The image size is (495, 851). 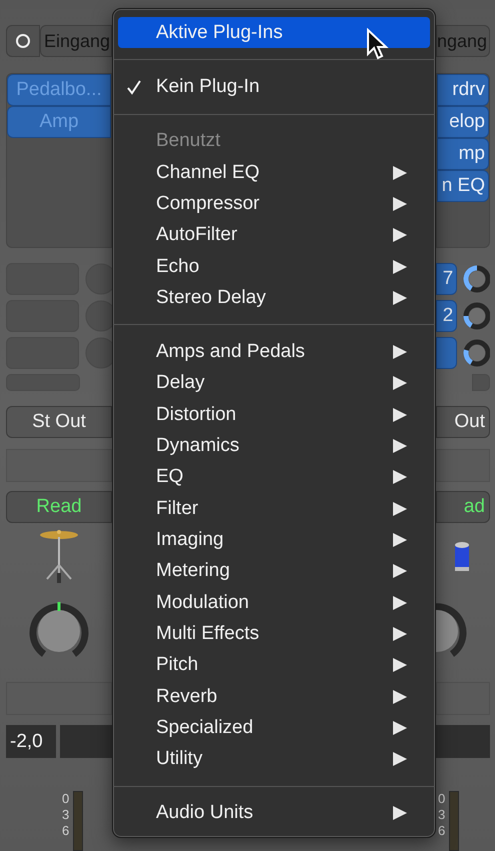 What do you see at coordinates (463, 507) in the screenshot?
I see `automation-button: ad` at bounding box center [463, 507].